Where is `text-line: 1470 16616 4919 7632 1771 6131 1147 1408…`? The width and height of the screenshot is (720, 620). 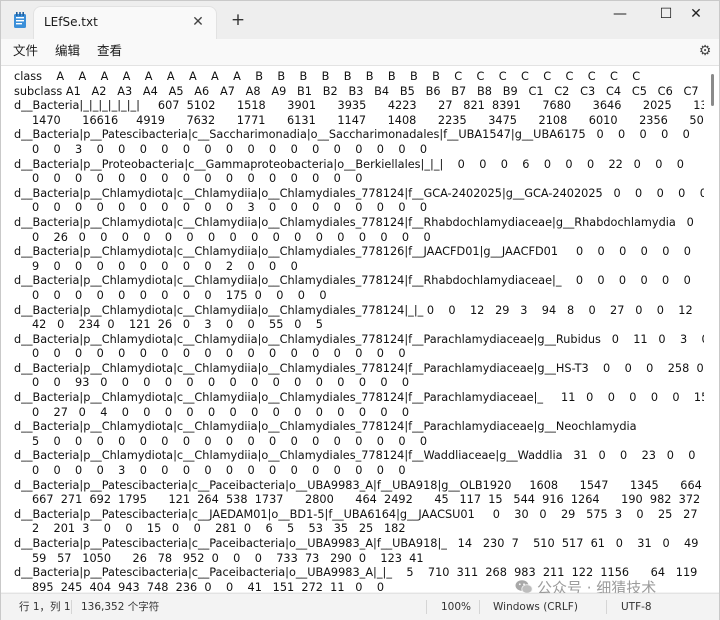 text-line: 1470 16616 4919 7632 1771 6131 1147 1408… is located at coordinates (359, 121).